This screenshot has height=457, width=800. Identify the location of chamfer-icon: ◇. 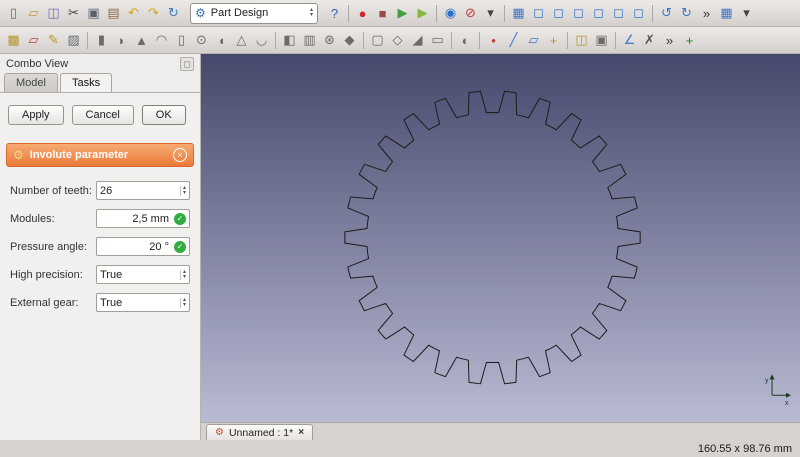
(397, 40).